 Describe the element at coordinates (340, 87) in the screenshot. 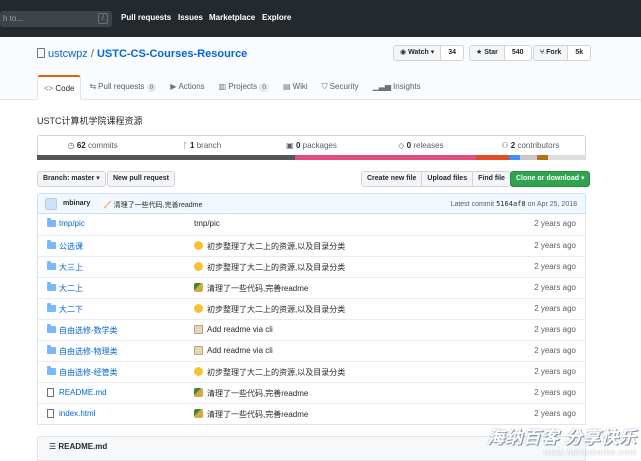

I see `tab-security: ⛉ Security` at that location.